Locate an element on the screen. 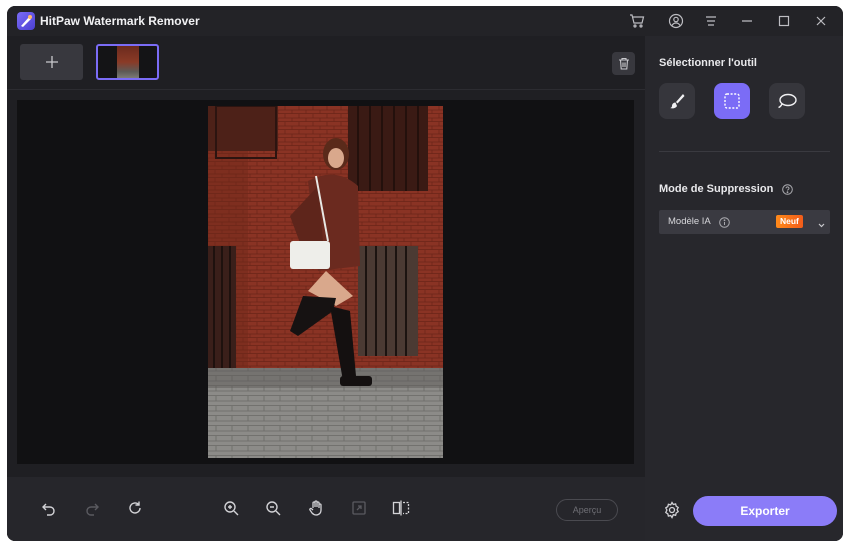 This screenshot has width=850, height=547. preview-button: Aperçu is located at coordinates (587, 510).